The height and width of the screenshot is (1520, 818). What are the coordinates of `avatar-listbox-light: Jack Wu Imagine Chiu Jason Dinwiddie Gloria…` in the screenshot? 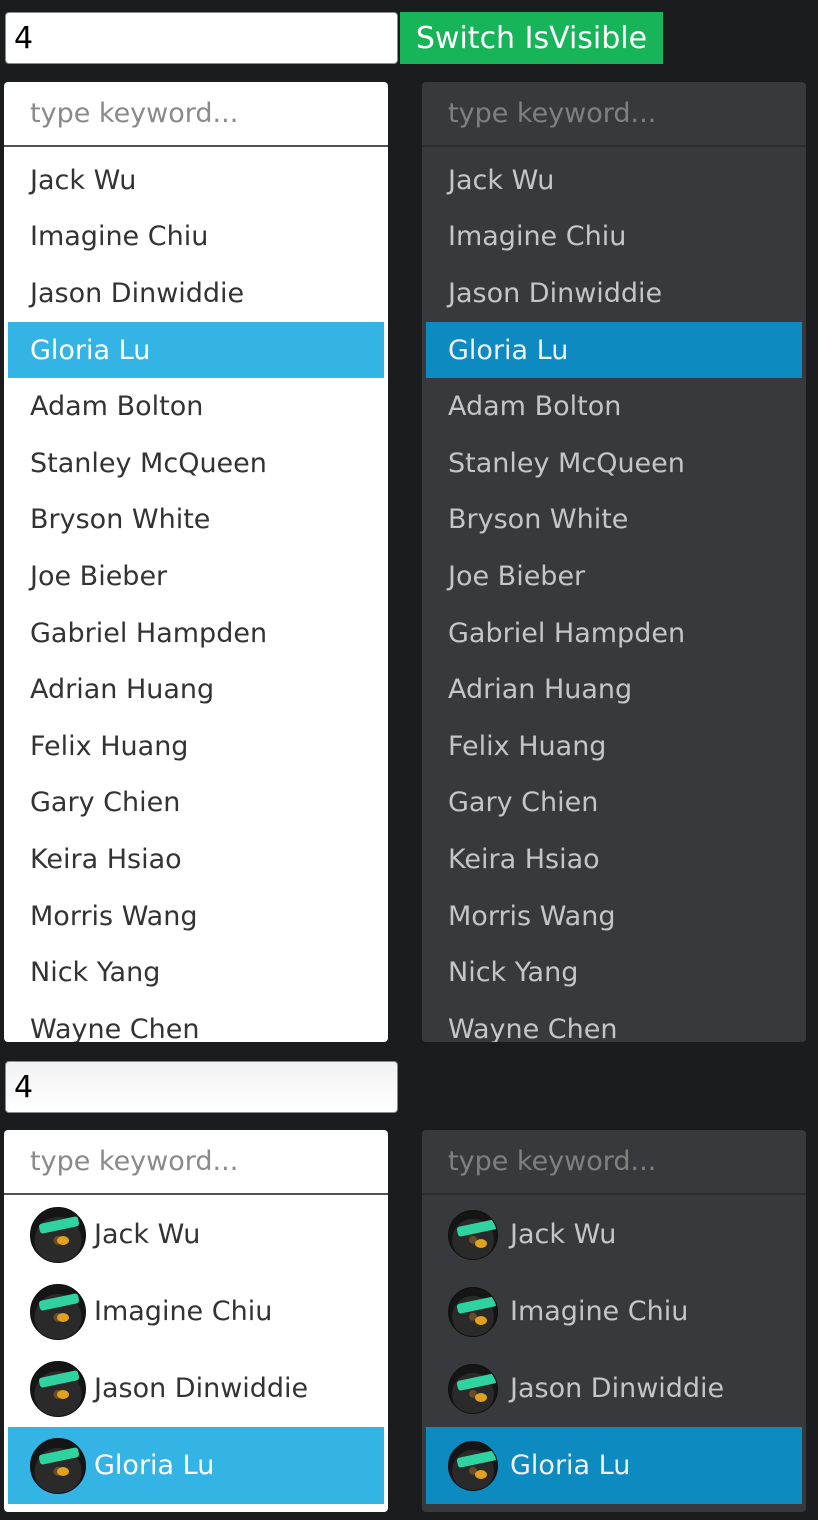 It's located at (196, 1321).